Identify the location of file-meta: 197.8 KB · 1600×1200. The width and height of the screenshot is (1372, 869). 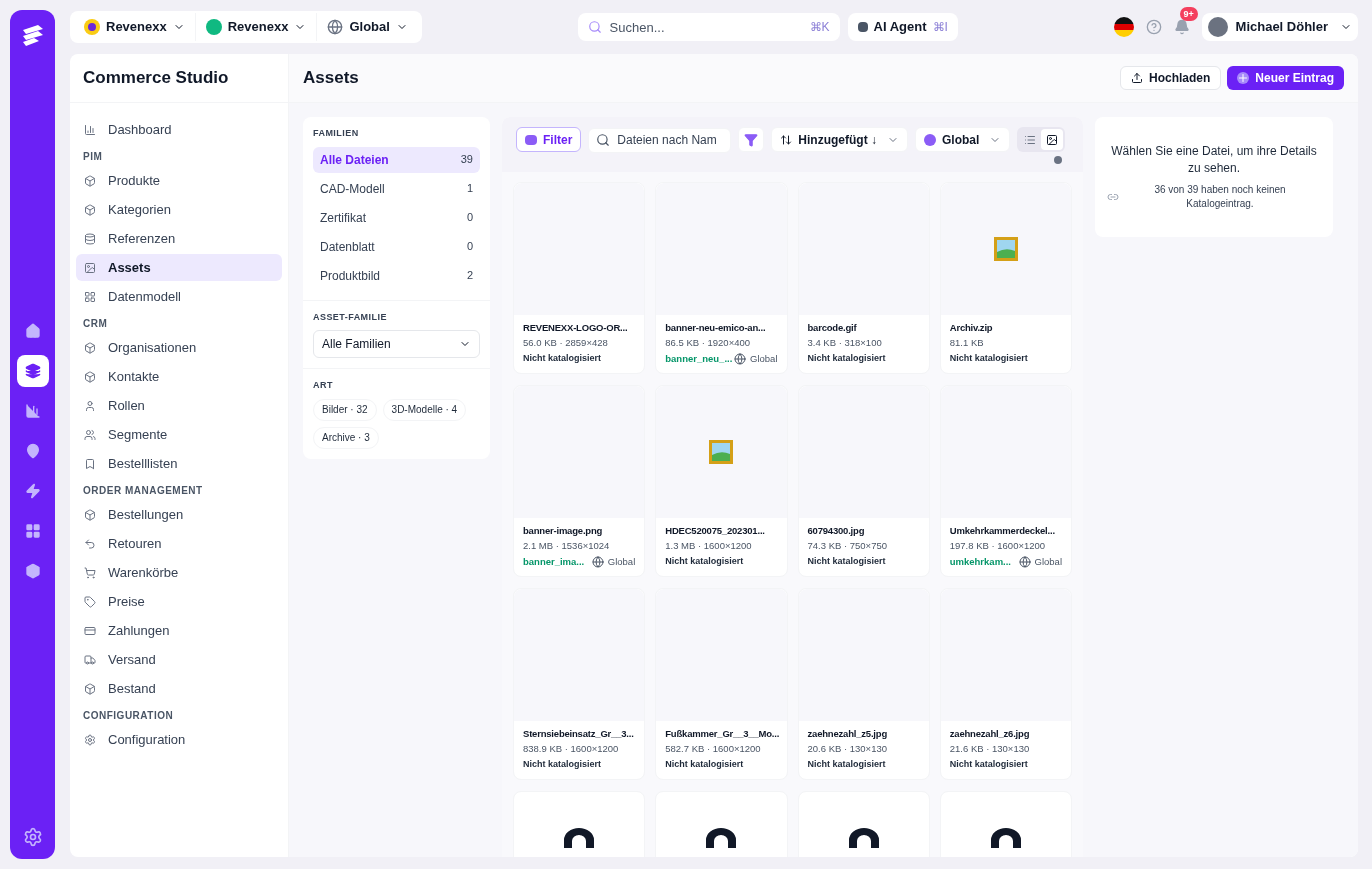
(998, 546).